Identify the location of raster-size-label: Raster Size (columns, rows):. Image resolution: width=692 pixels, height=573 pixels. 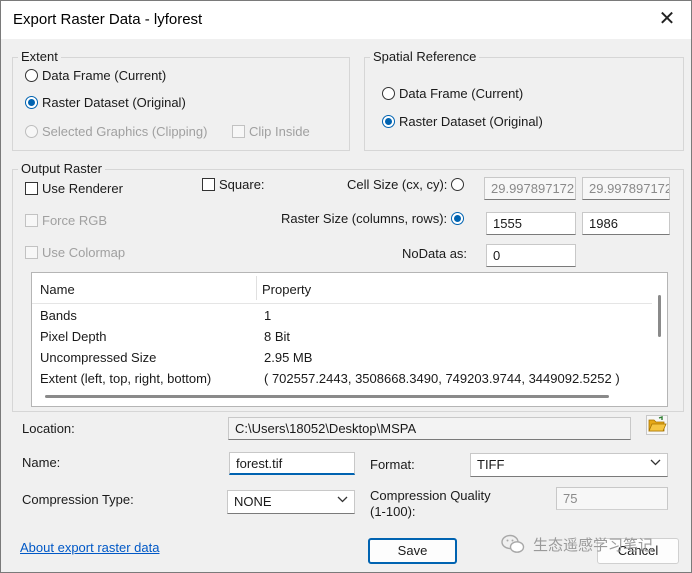
(364, 218).